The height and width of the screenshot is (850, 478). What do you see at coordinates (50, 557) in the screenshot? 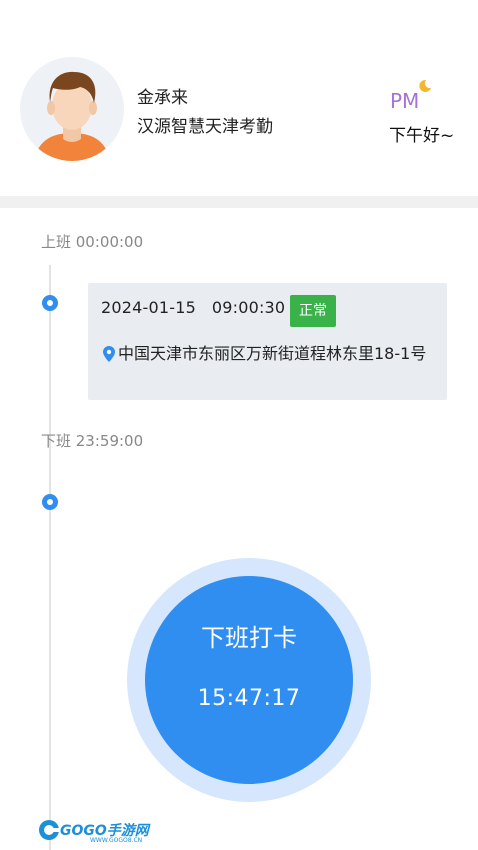
I see `timeline-line` at bounding box center [50, 557].